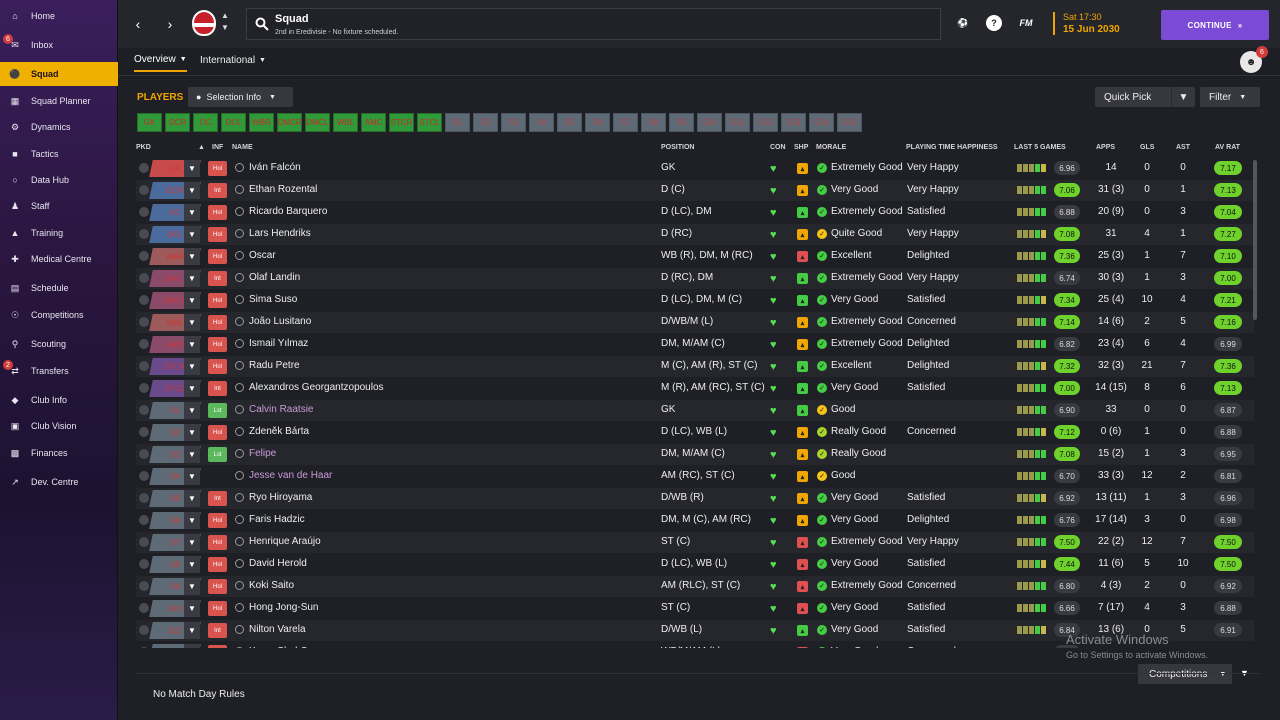 This screenshot has height=720, width=1280. I want to click on position-chip: S7, so click(625, 122).